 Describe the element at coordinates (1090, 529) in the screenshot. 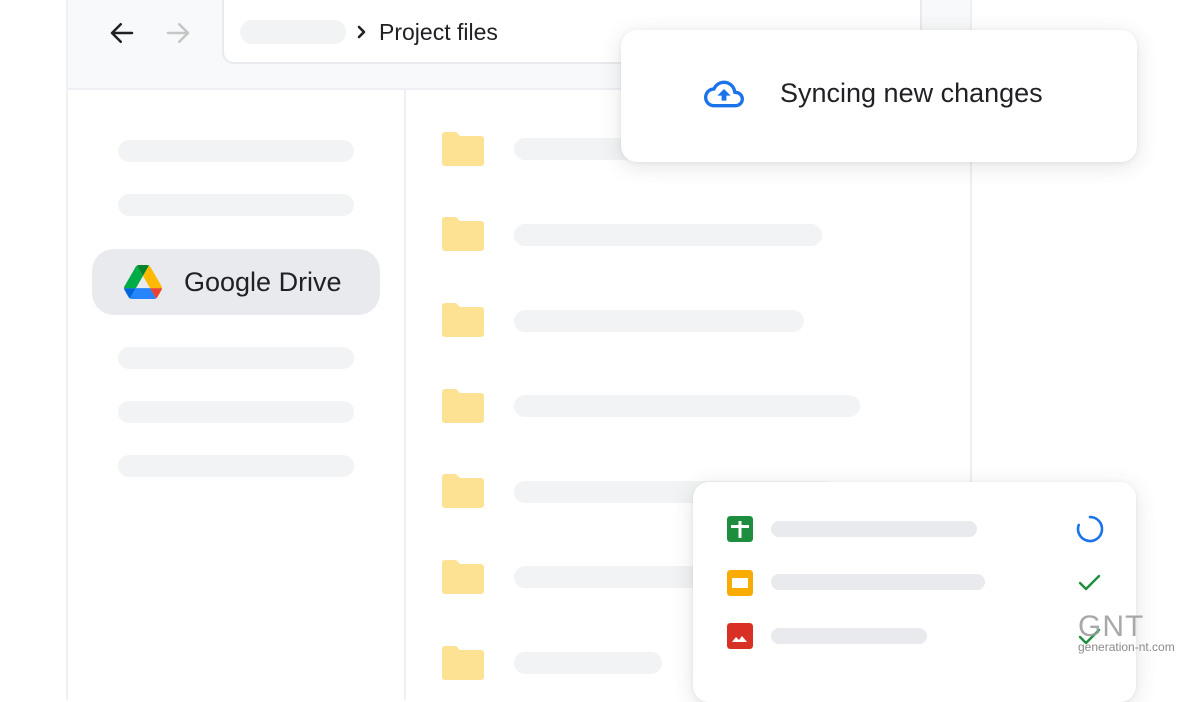

I see `loading-spinner-icon` at that location.